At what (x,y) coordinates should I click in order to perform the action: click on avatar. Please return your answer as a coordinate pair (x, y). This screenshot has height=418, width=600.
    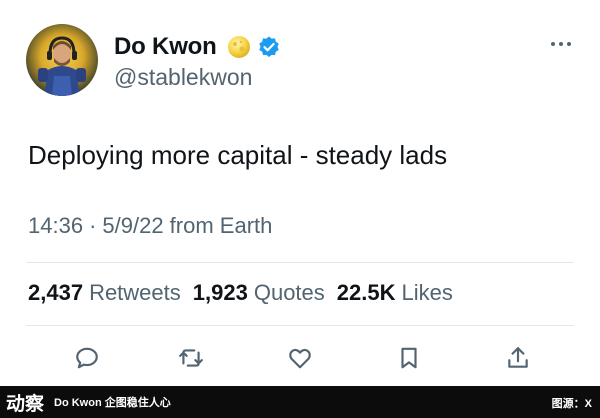
    Looking at the image, I should click on (62, 60).